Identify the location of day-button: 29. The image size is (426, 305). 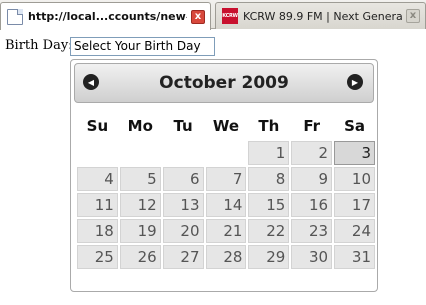
(269, 257).